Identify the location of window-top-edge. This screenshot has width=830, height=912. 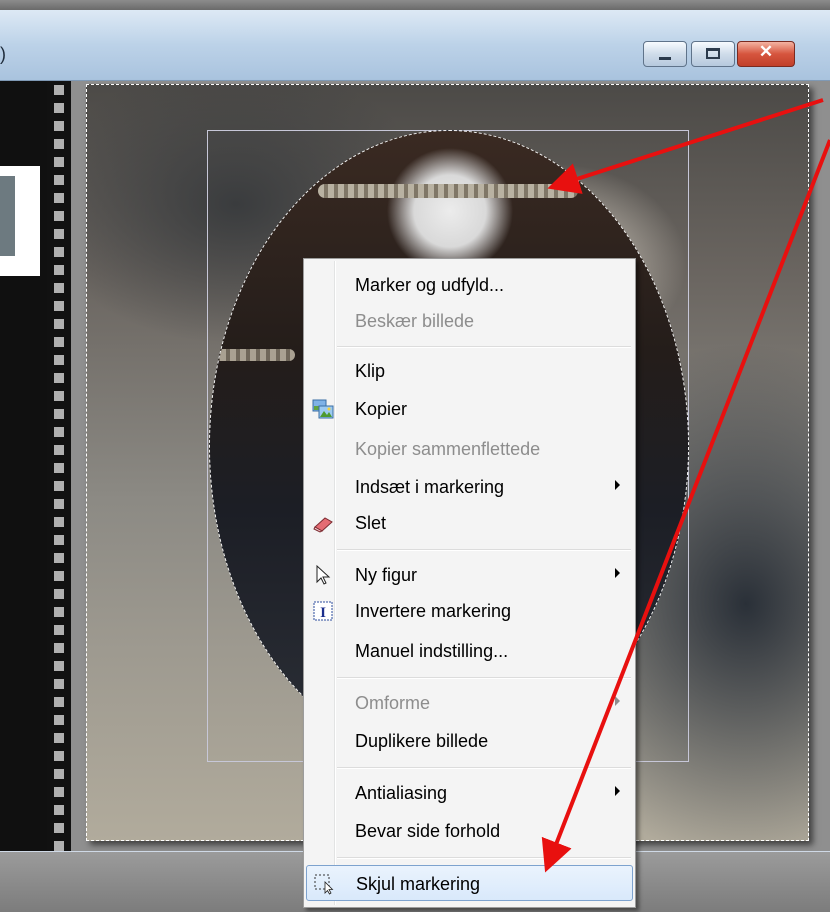
(415, 5).